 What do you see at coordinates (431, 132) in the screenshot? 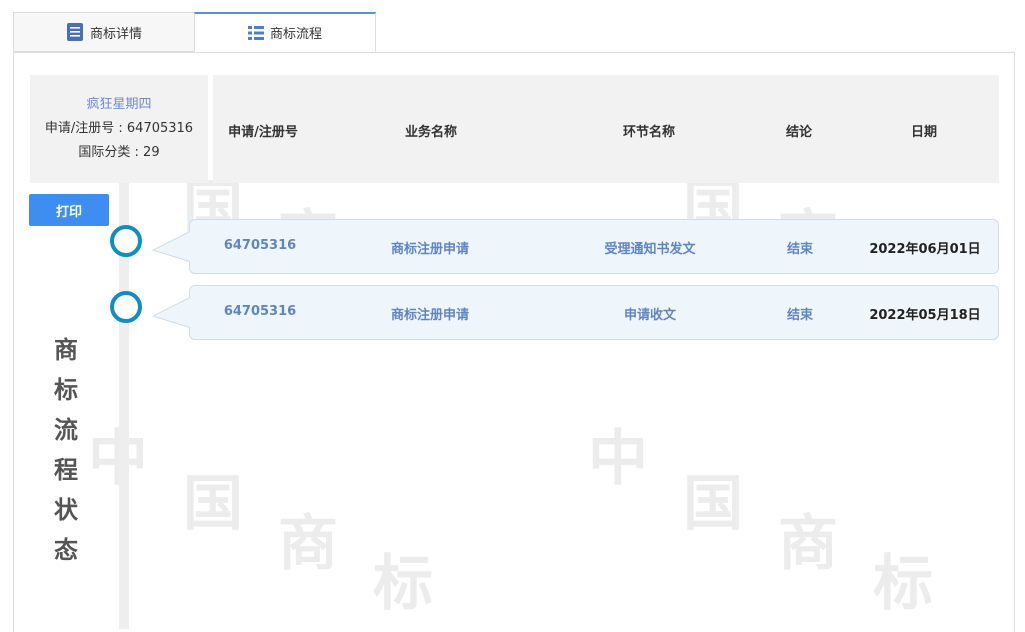
I see `header-business: 业务名称` at bounding box center [431, 132].